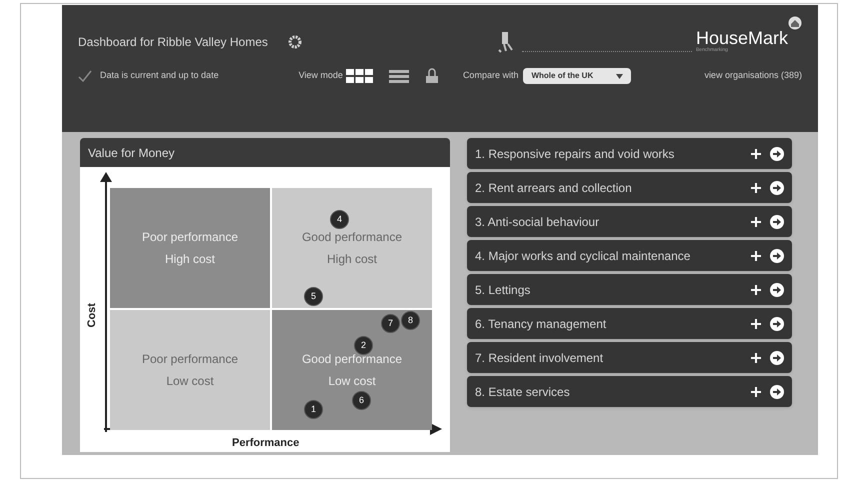  Describe the element at coordinates (173, 42) in the screenshot. I see `dashboard-title: Dashboard for Ribble Valley Homes` at that location.